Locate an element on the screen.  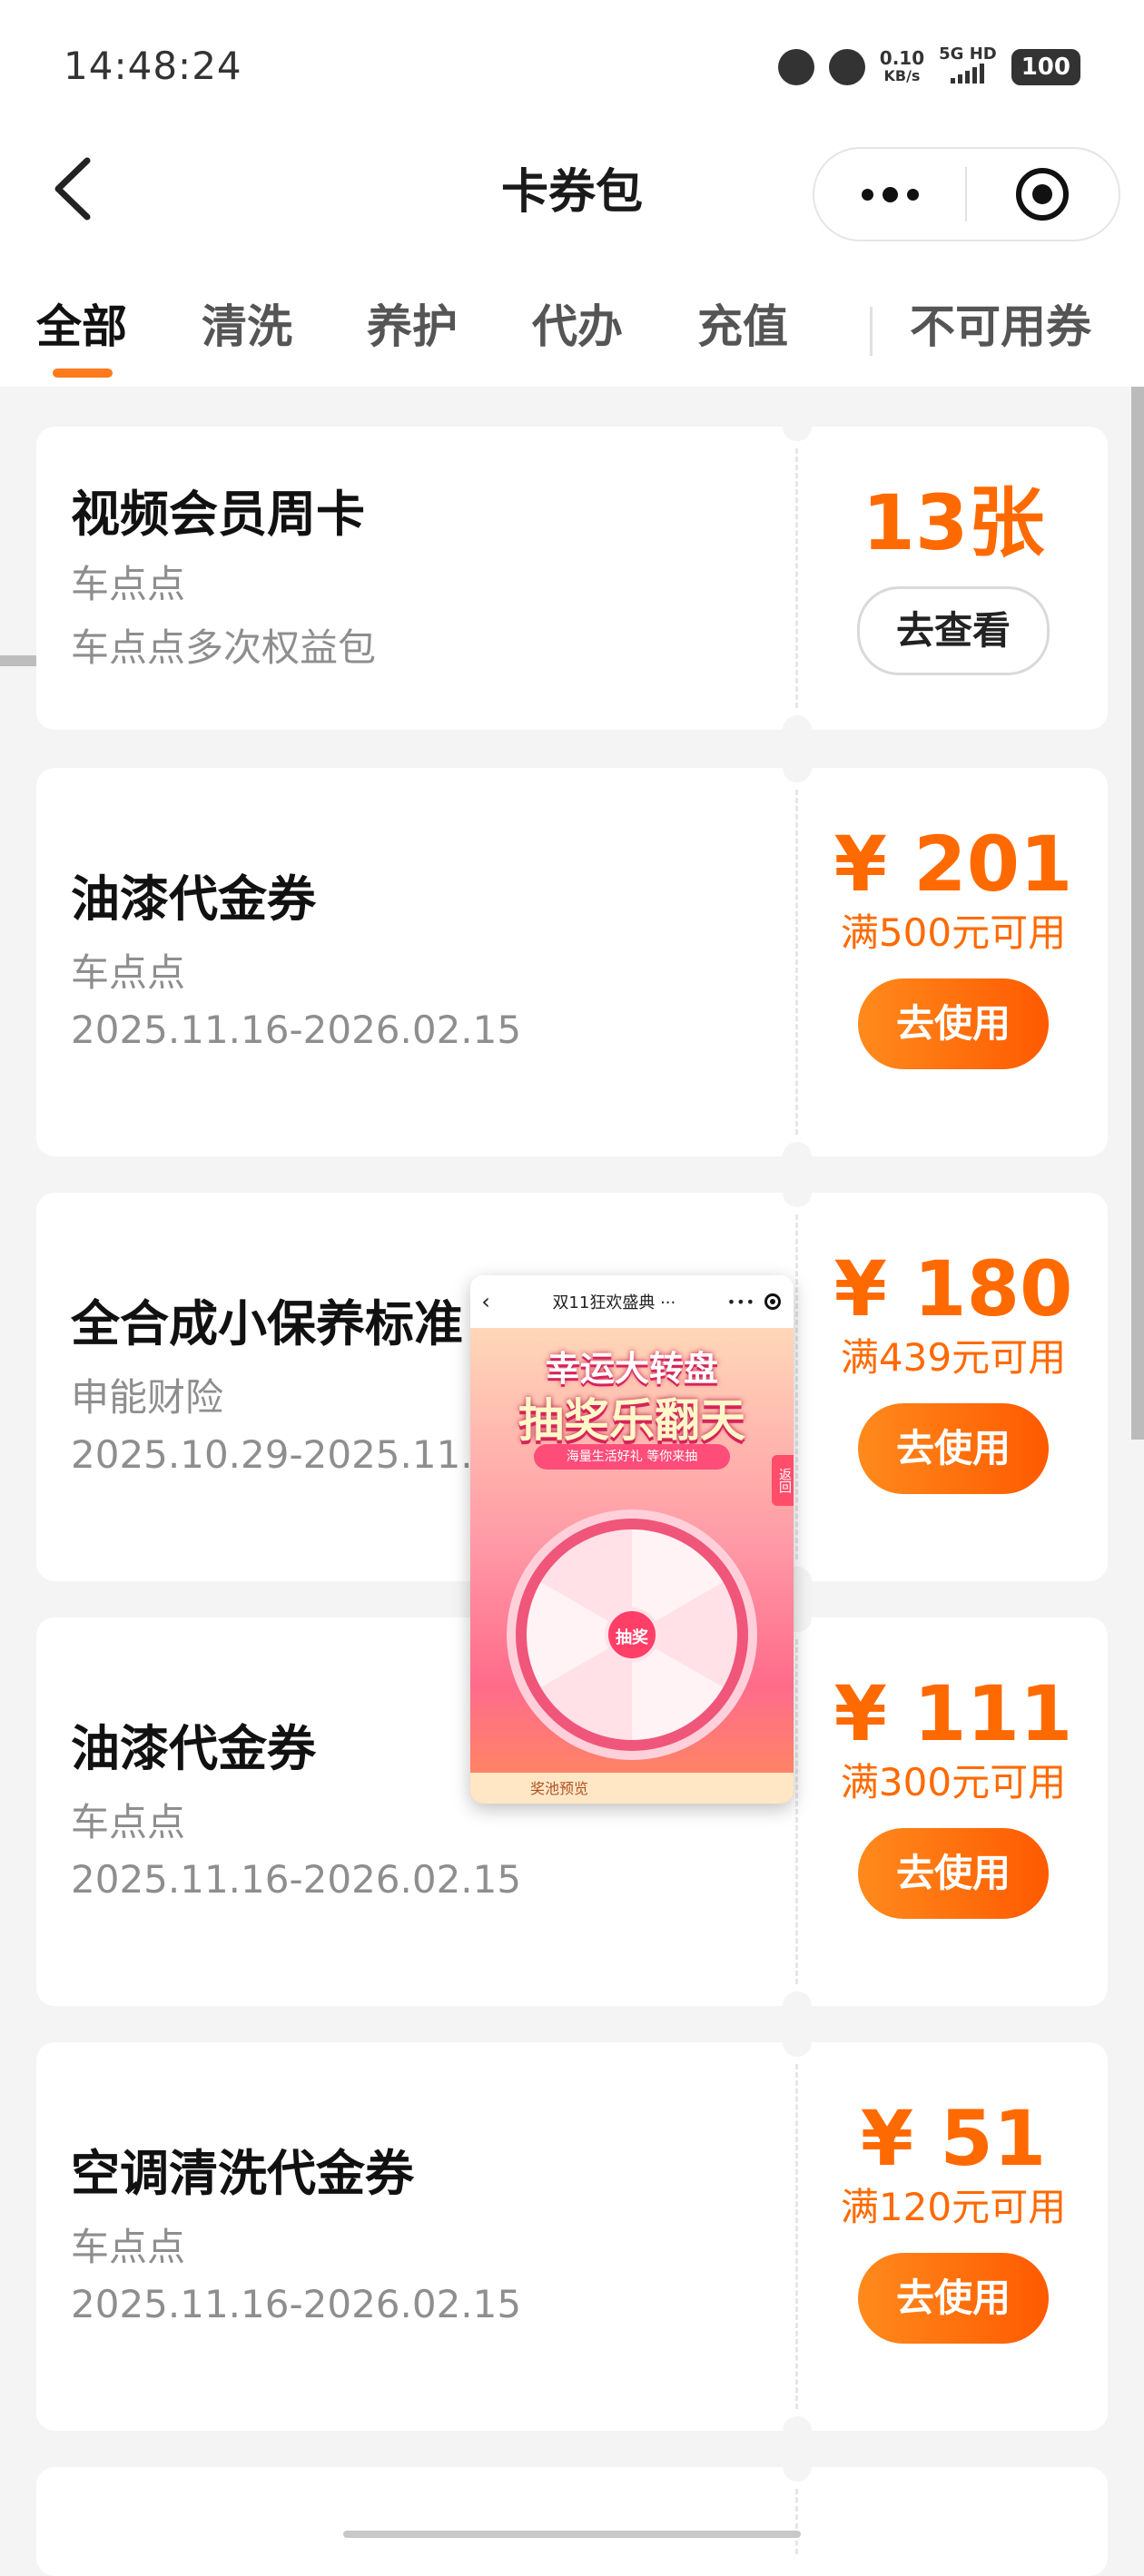
mute-icon is located at coordinates (847, 66).